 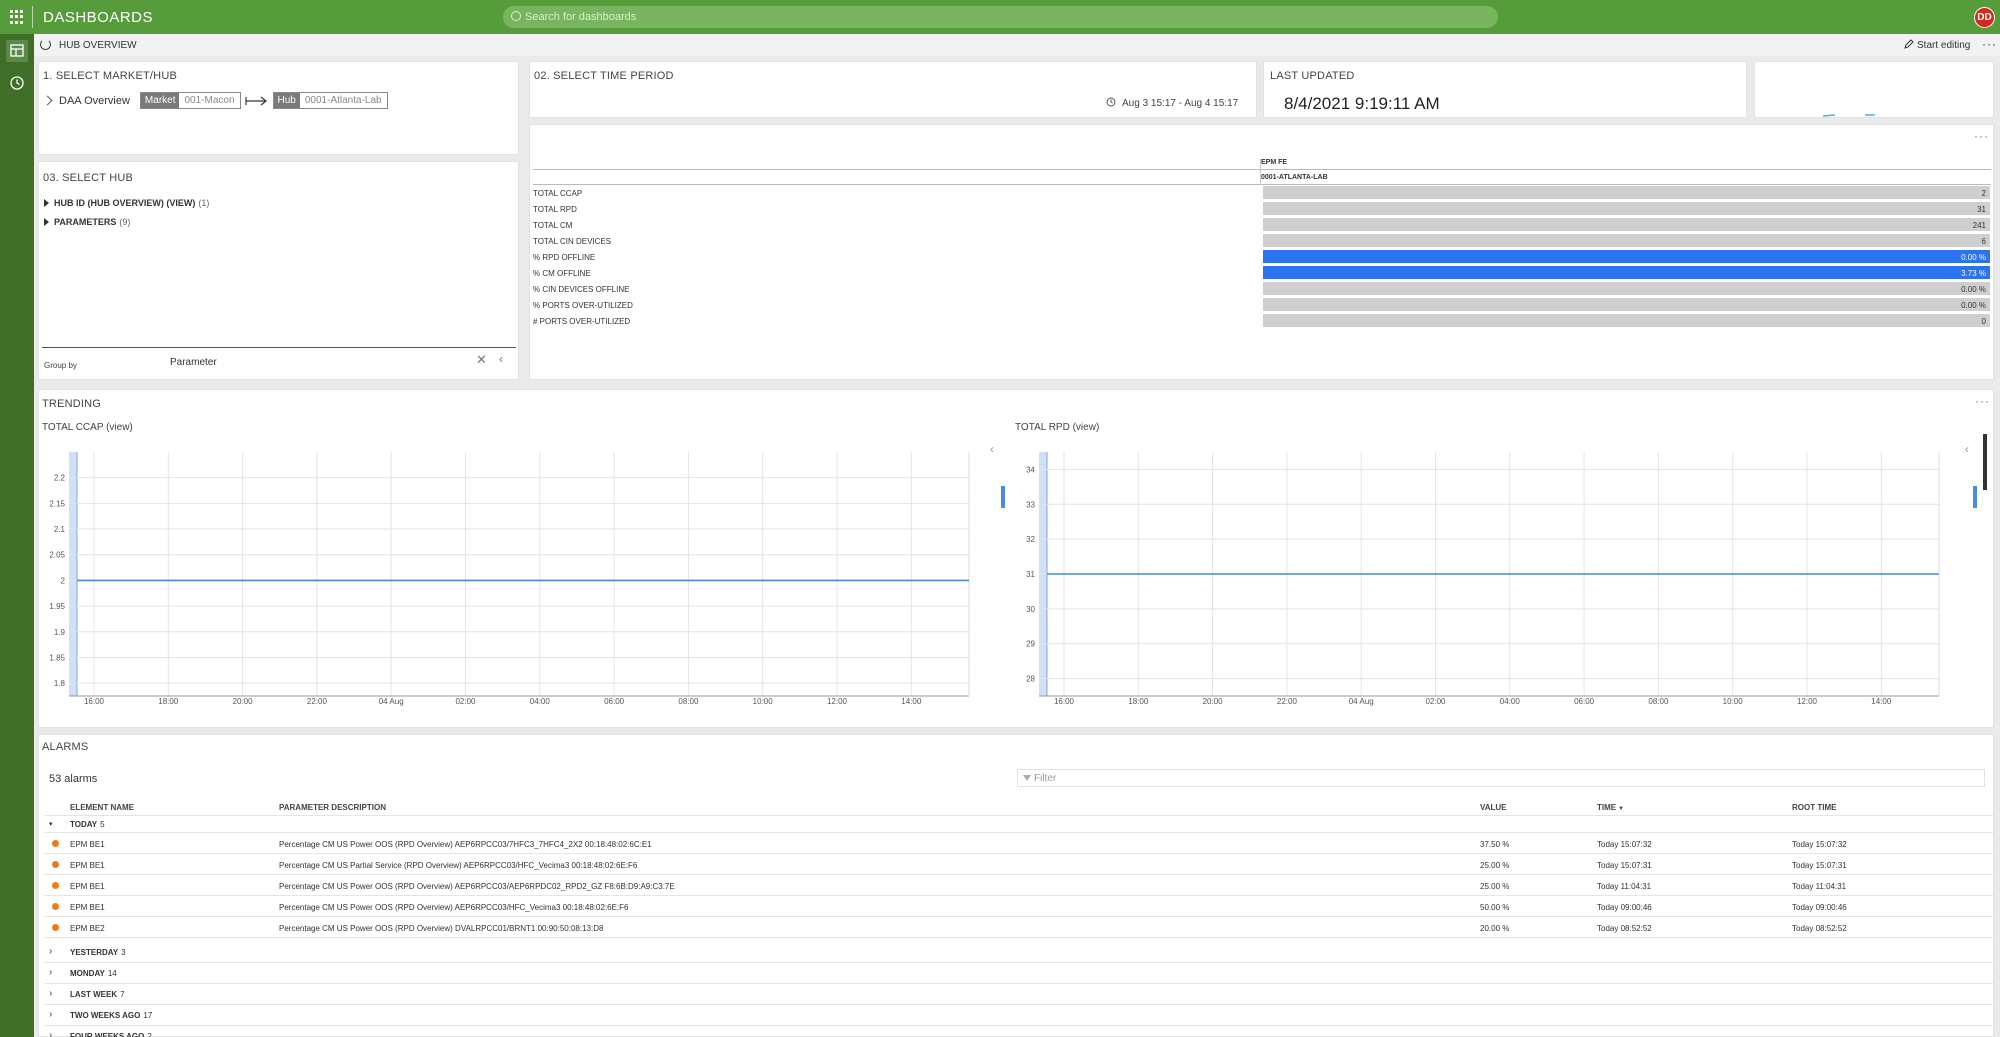 What do you see at coordinates (1003, 497) in the screenshot?
I see `chart-ccap-scroll-handle` at bounding box center [1003, 497].